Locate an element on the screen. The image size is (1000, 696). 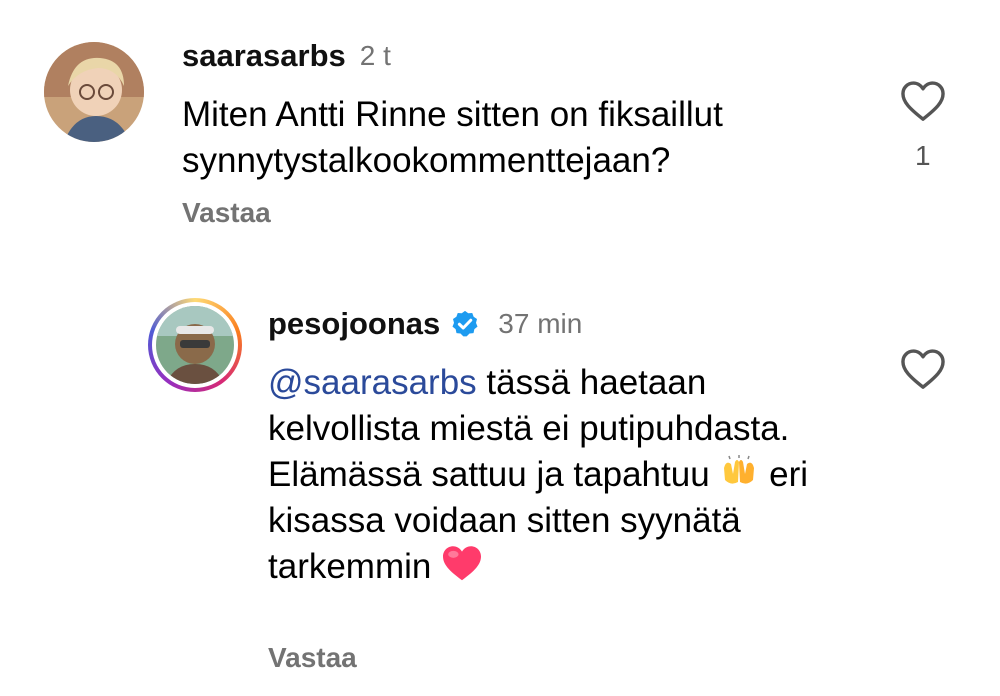
username: pesojoonas is located at coordinates (354, 324).